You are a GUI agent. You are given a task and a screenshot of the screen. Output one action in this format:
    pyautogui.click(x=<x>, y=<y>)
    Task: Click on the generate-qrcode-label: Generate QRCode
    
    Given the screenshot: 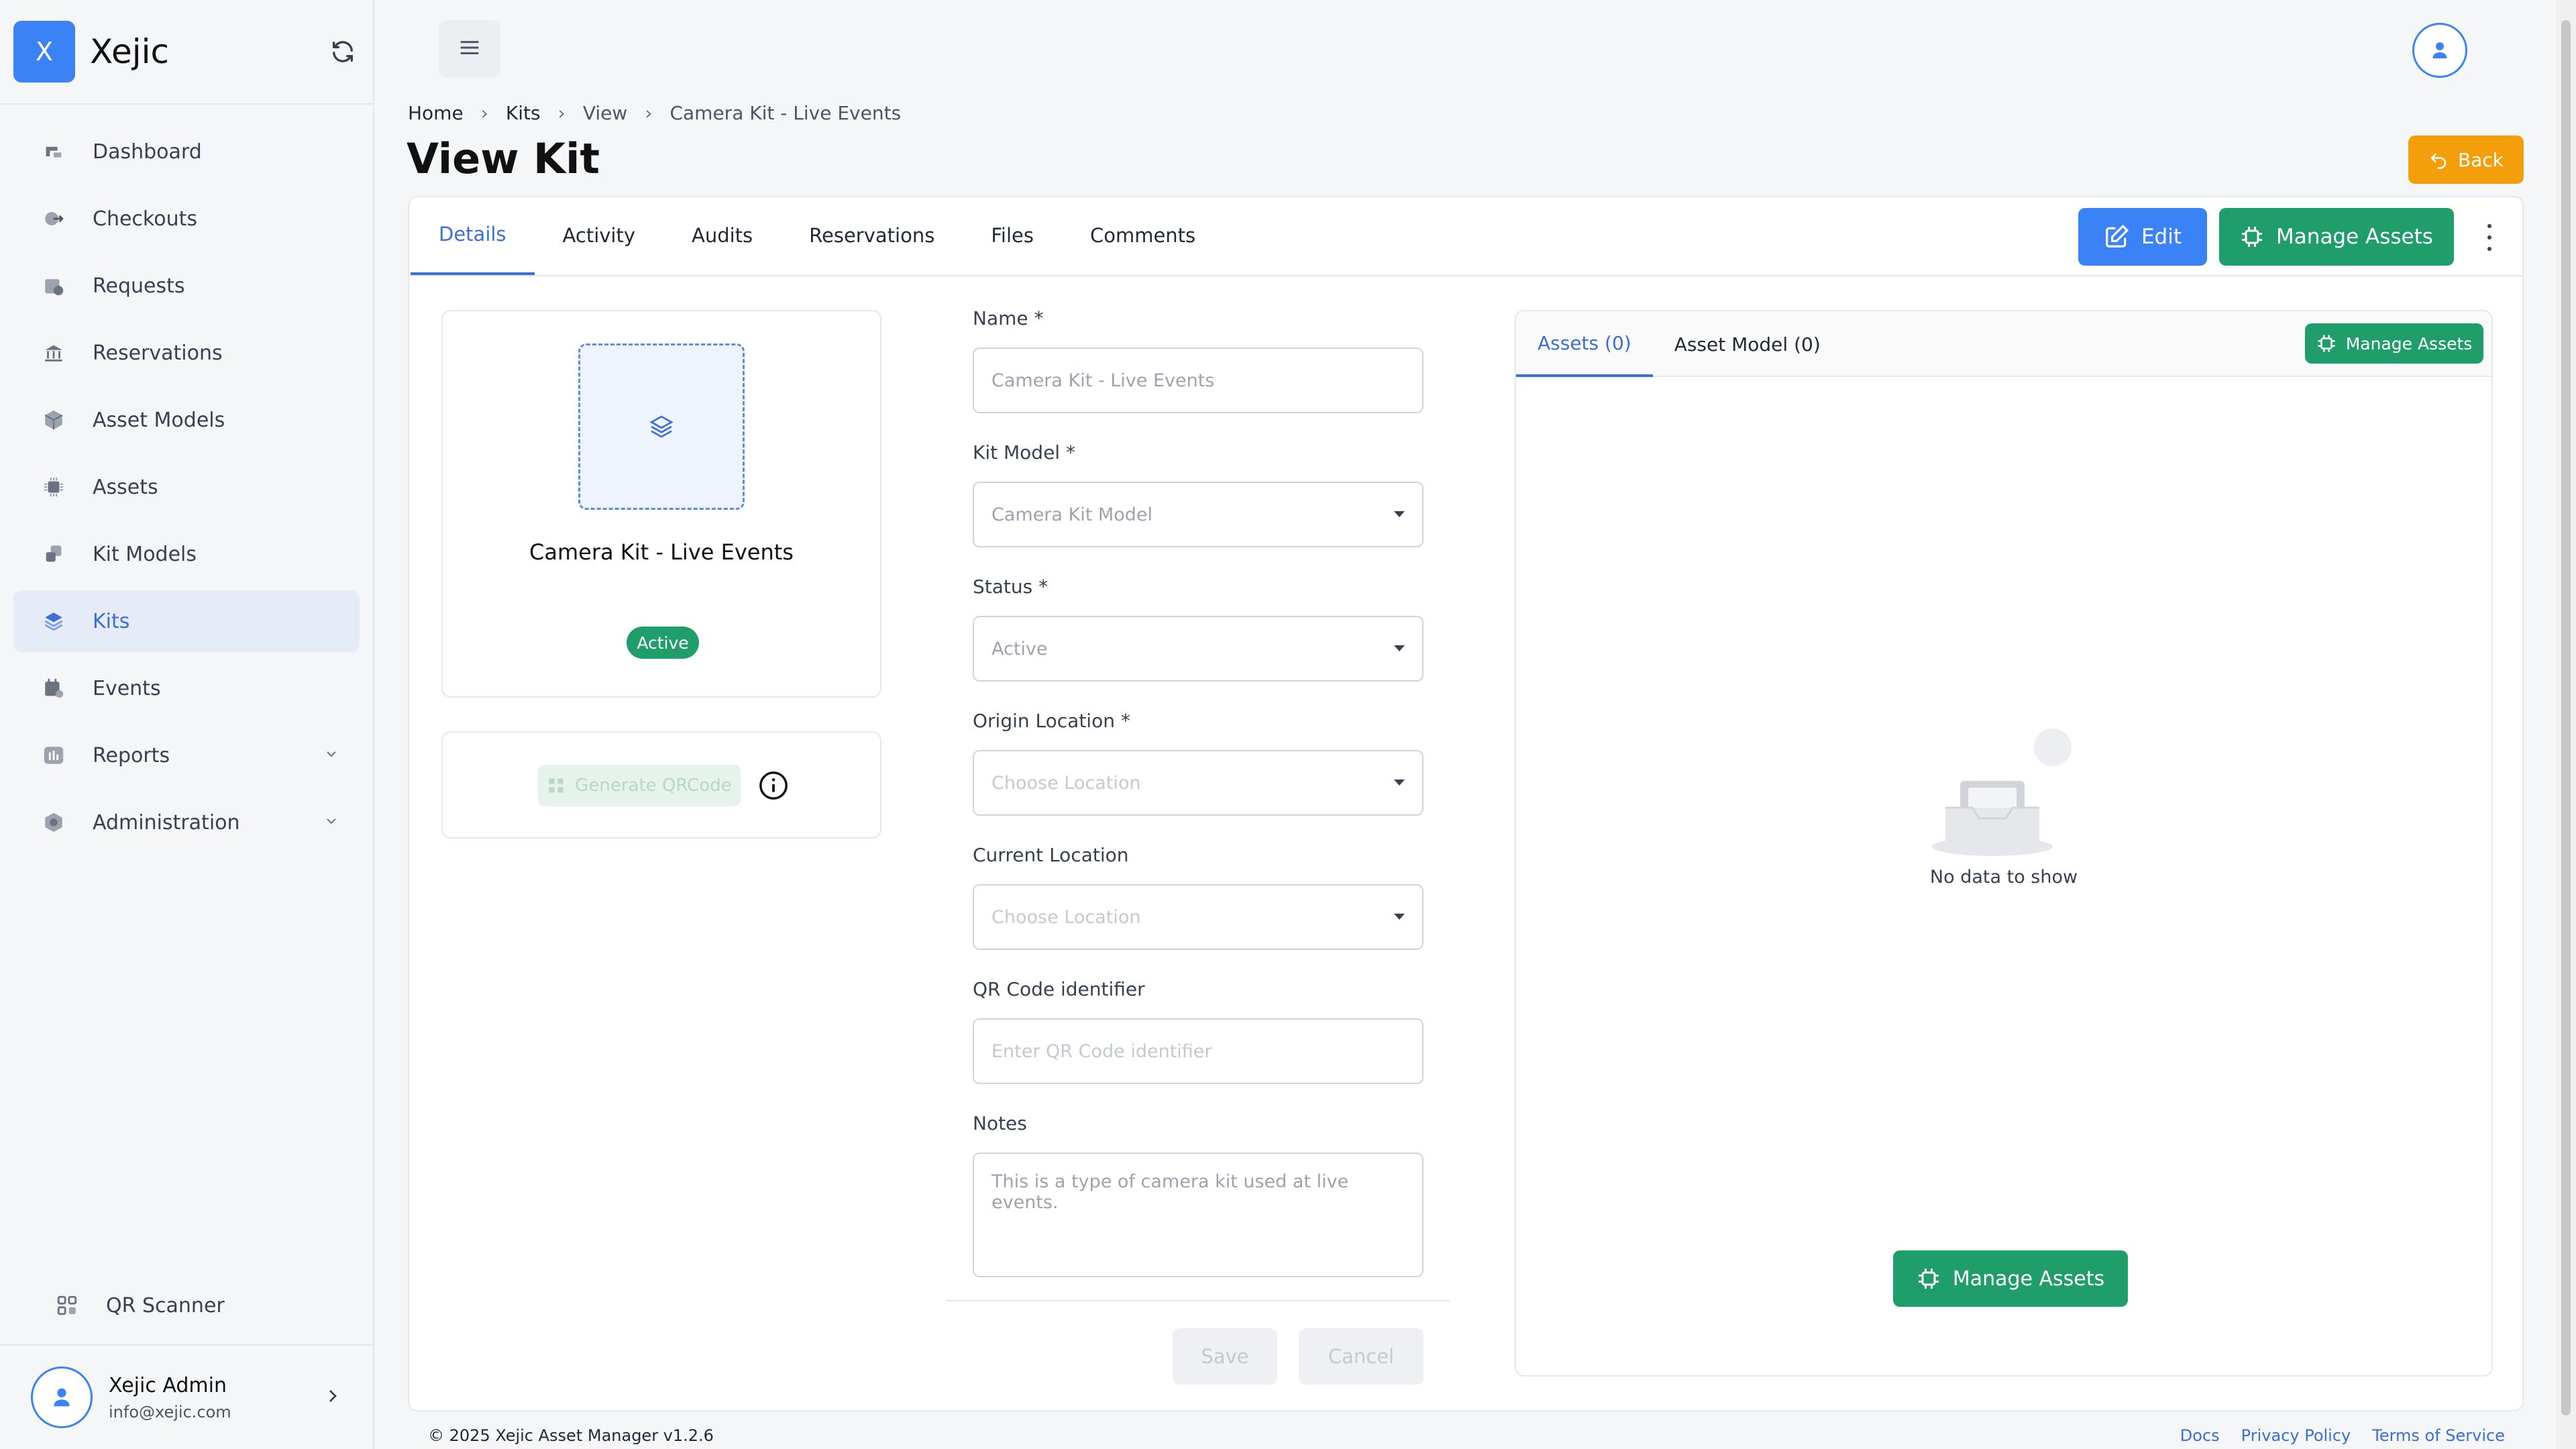 What is the action you would take?
    pyautogui.click(x=653, y=785)
    